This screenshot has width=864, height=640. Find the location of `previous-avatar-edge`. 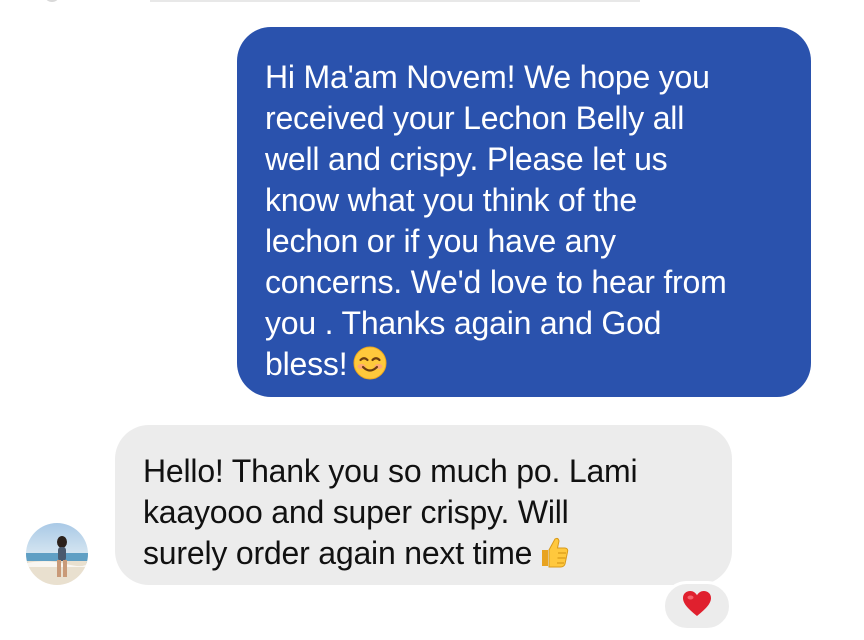

previous-avatar-edge is located at coordinates (52, 1).